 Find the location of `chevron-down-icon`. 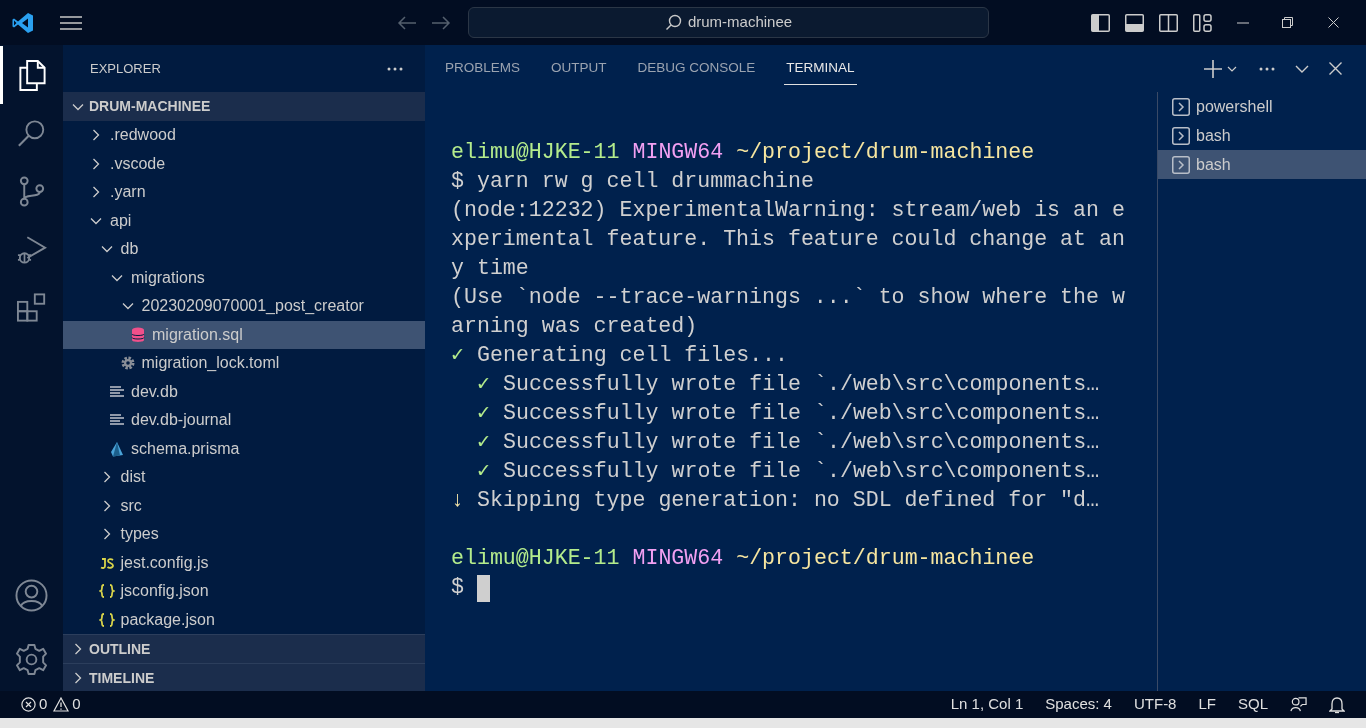

chevron-down-icon is located at coordinates (1302, 68).